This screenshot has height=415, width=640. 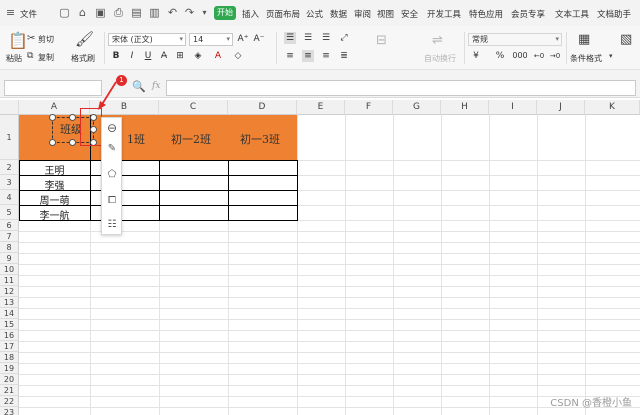 I want to click on row-header: 2, so click(x=9, y=167).